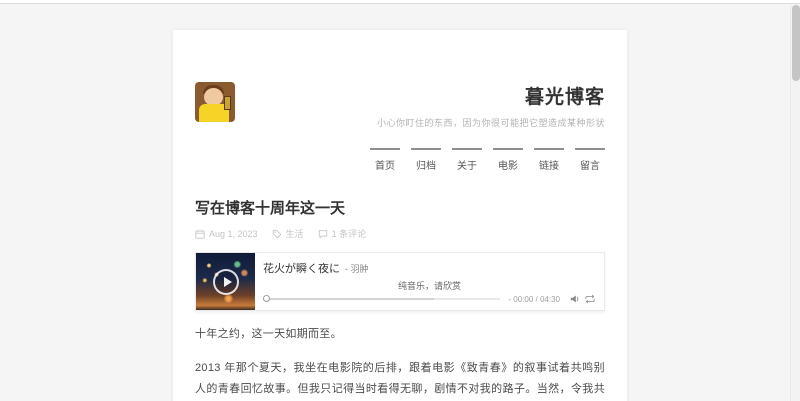  Describe the element at coordinates (429, 286) in the screenshot. I see `song-lyric: 纯音乐，请欣赏` at that location.